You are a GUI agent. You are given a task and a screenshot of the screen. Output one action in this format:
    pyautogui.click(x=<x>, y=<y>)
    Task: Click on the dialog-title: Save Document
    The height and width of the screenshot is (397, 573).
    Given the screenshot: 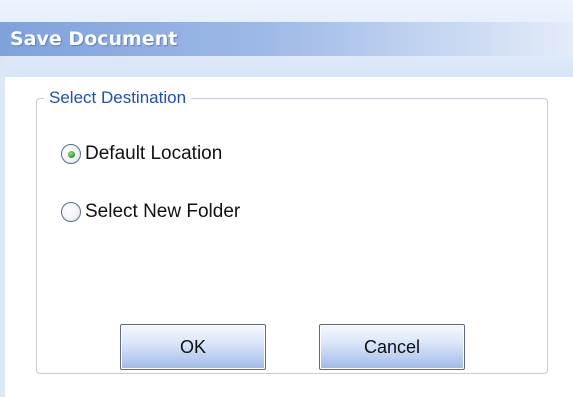 What is the action you would take?
    pyautogui.click(x=94, y=39)
    